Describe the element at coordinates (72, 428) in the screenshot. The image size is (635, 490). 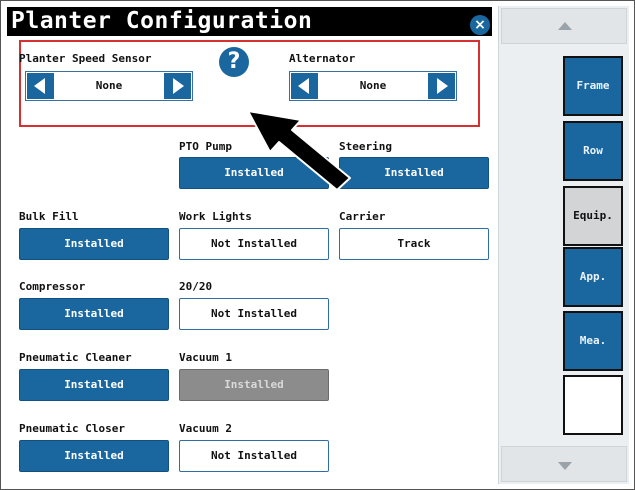
I see `pneumatic-closer-label: Pneumatic Closer` at that location.